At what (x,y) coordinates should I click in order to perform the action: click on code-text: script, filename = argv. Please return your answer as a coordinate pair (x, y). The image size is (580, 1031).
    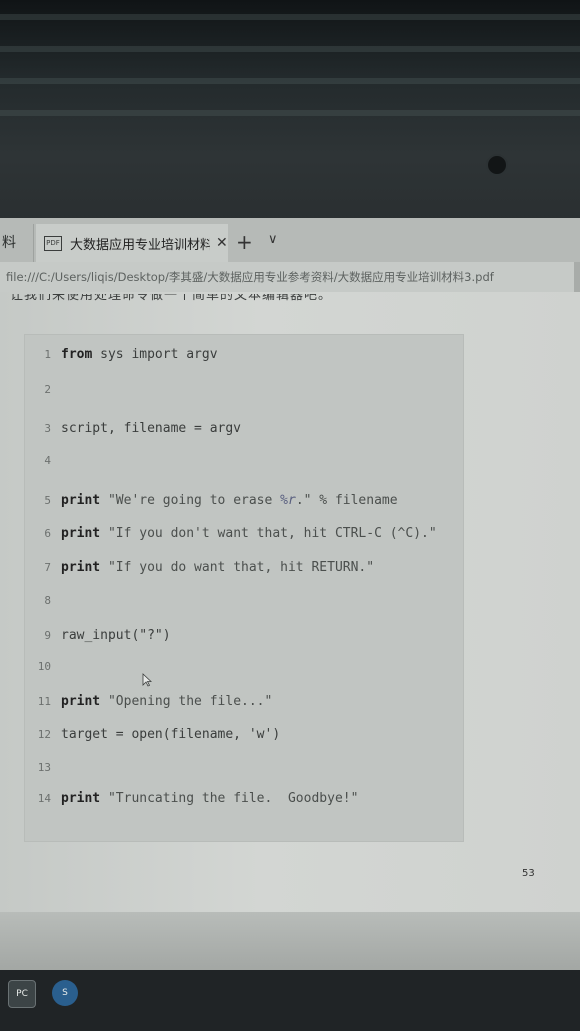
    Looking at the image, I should click on (151, 428).